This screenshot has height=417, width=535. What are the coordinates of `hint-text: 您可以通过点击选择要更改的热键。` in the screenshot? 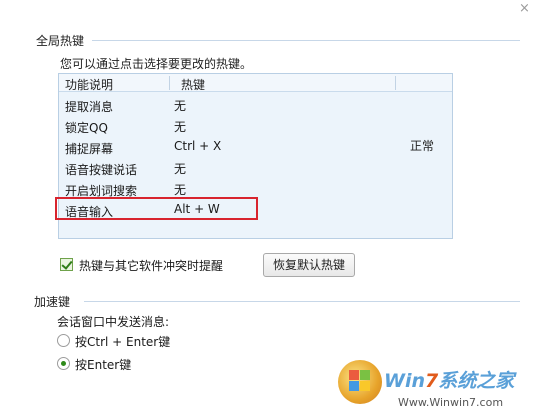 It's located at (156, 64).